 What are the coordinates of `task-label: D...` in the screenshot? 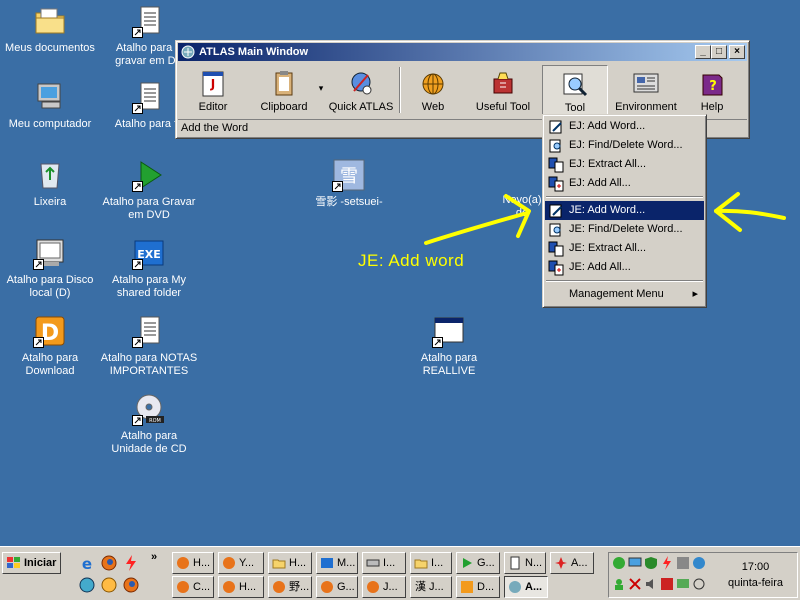 It's located at (486, 587).